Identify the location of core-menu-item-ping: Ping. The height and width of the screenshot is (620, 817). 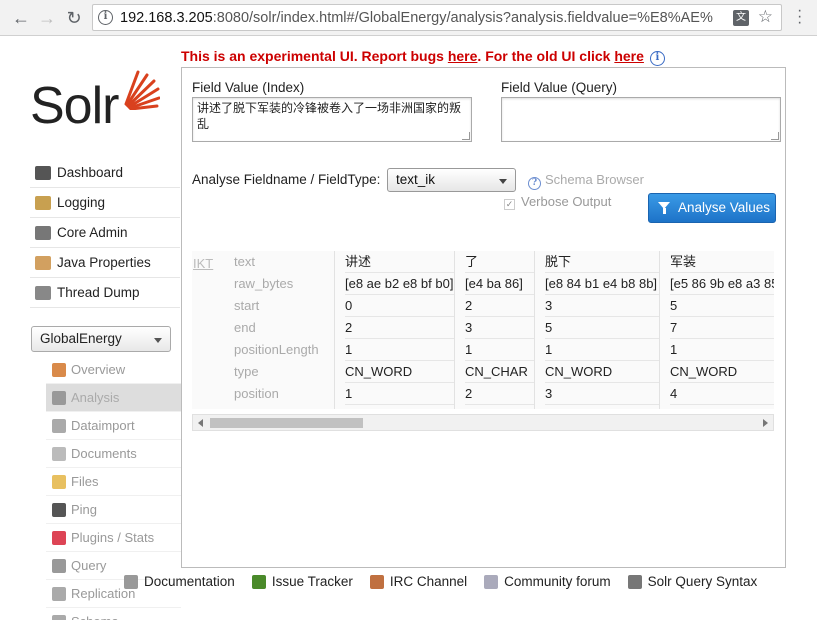
(113, 510).